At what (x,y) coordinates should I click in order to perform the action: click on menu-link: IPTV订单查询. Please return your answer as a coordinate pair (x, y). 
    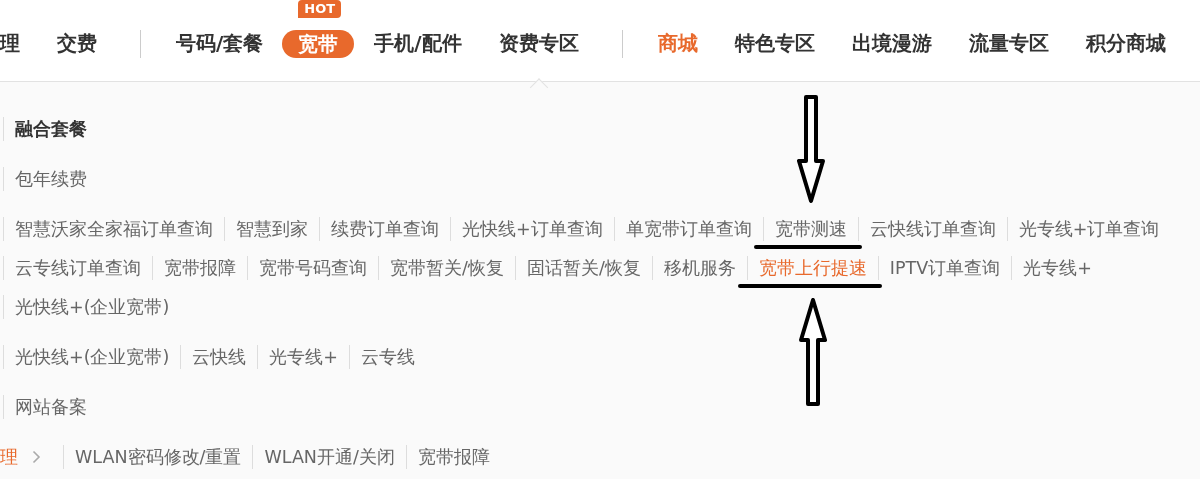
    Looking at the image, I should click on (944, 267).